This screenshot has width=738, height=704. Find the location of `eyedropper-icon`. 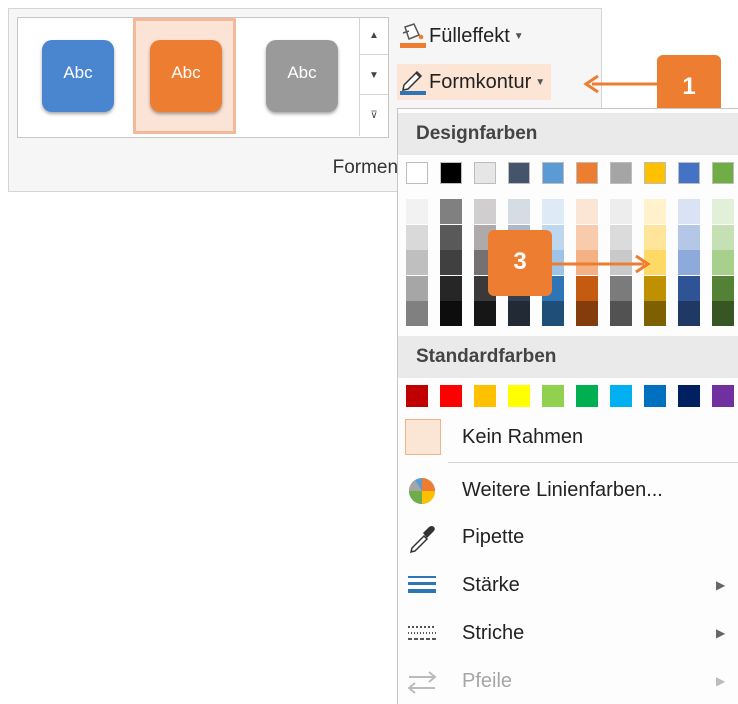

eyedropper-icon is located at coordinates (422, 538).